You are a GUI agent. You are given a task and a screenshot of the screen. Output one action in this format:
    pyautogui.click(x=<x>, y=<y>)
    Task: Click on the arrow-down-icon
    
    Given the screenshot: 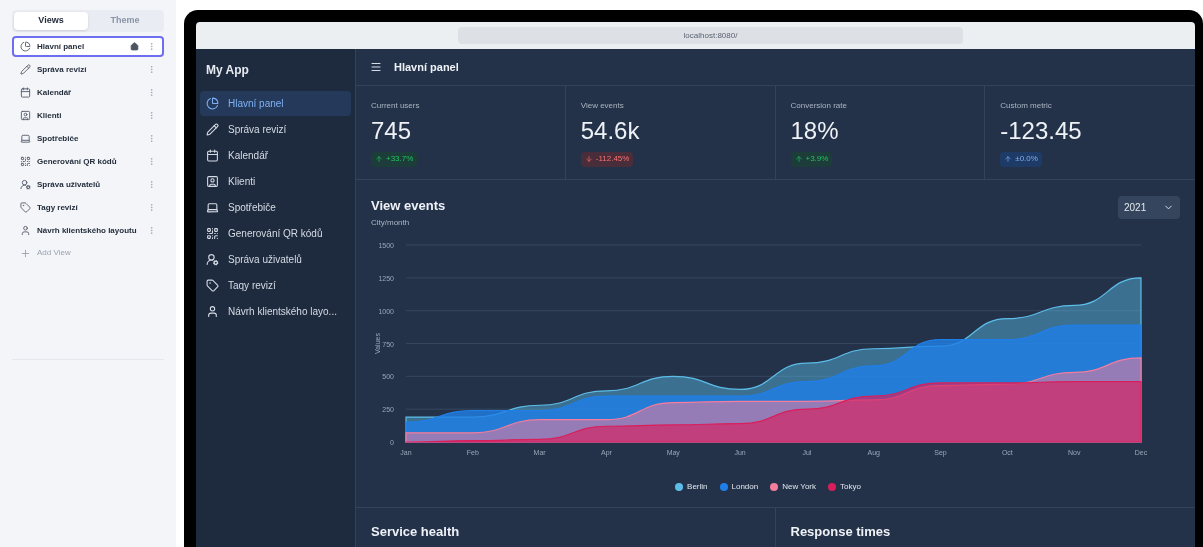 What is the action you would take?
    pyautogui.click(x=588, y=159)
    